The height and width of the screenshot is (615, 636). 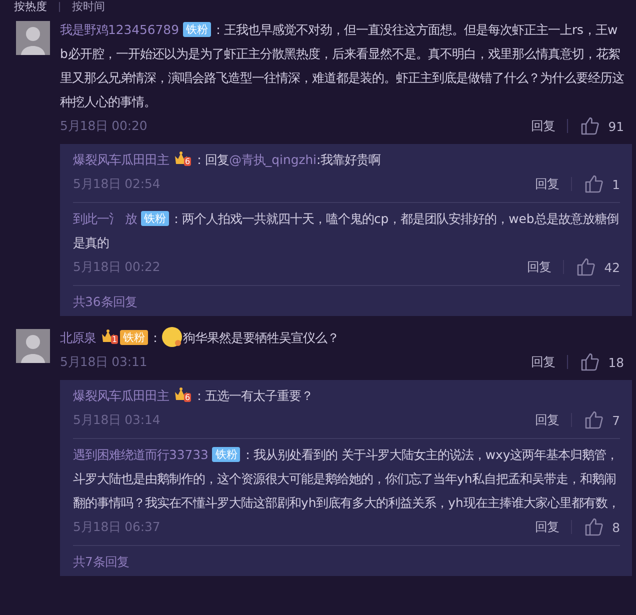 What do you see at coordinates (346, 231) in the screenshot?
I see `comment-text: 到此一氵 放 铁粉 ：两个人拍戏一共就四十天，嗑个鬼的cp，都是团队安排好的，web总是故意放糖倒是真的` at bounding box center [346, 231].